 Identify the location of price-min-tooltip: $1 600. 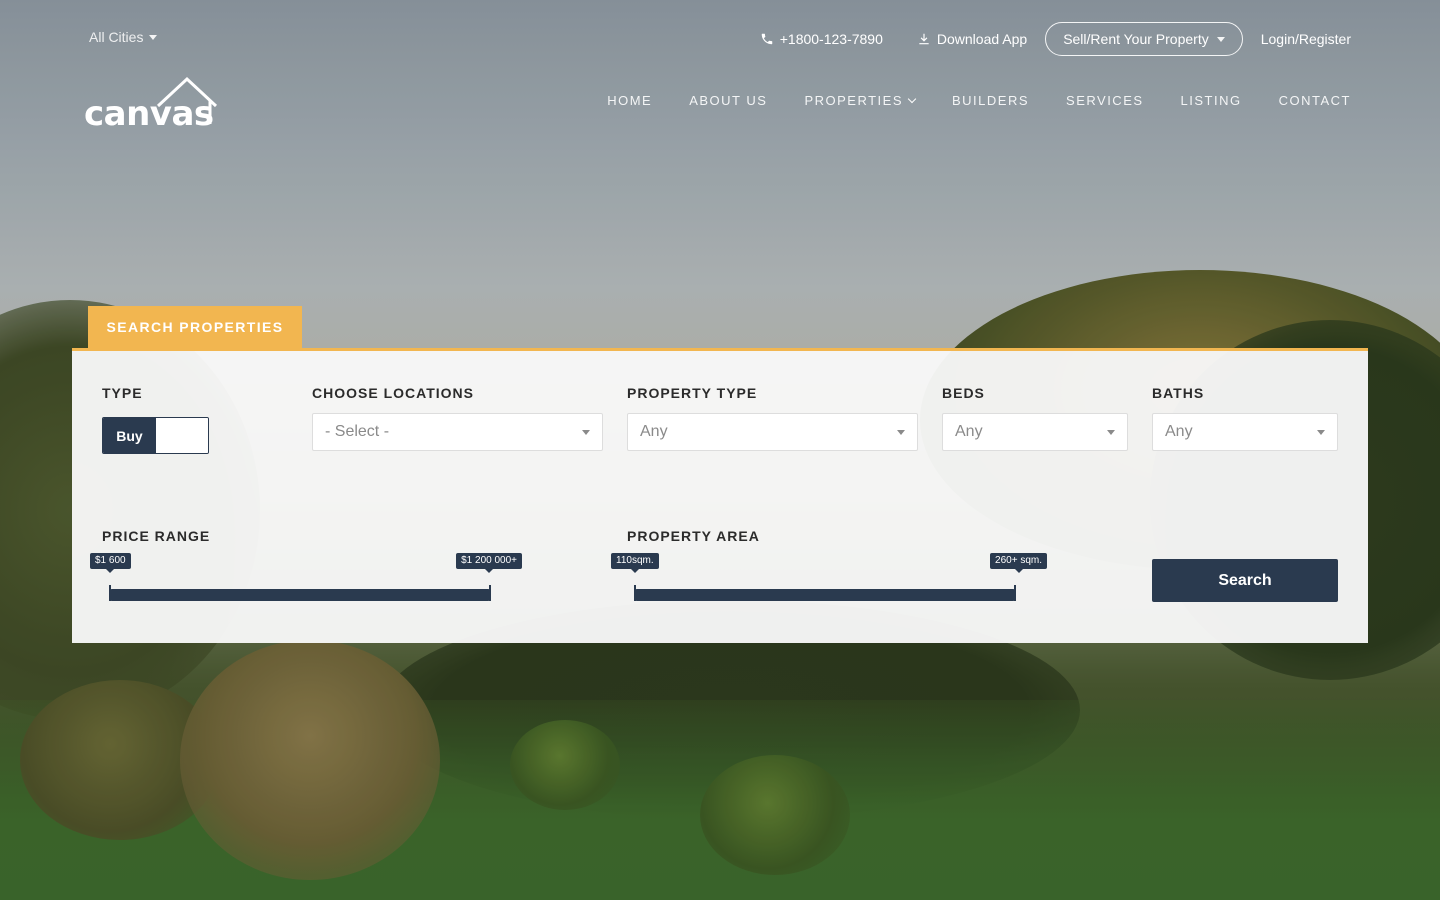
(110, 563).